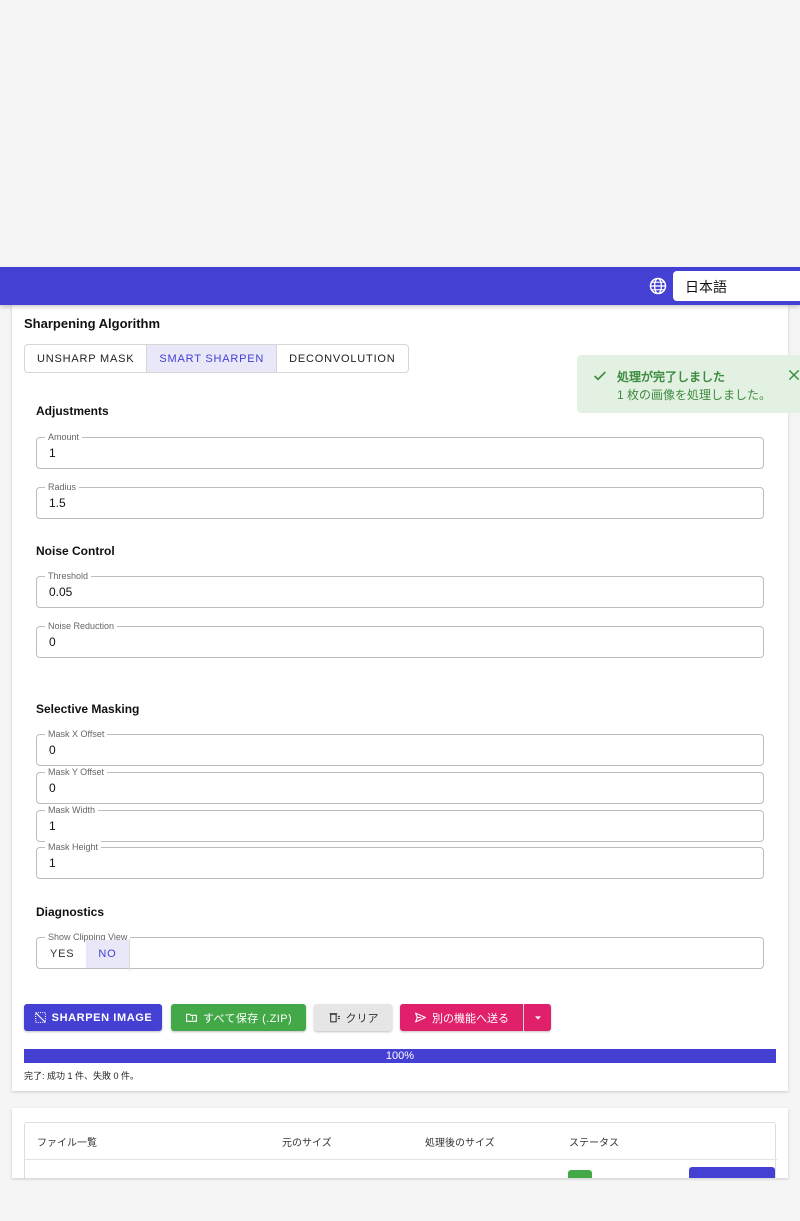 The image size is (800, 1221). I want to click on noise-reduction-field: Noise Reduction 0, so click(400, 639).